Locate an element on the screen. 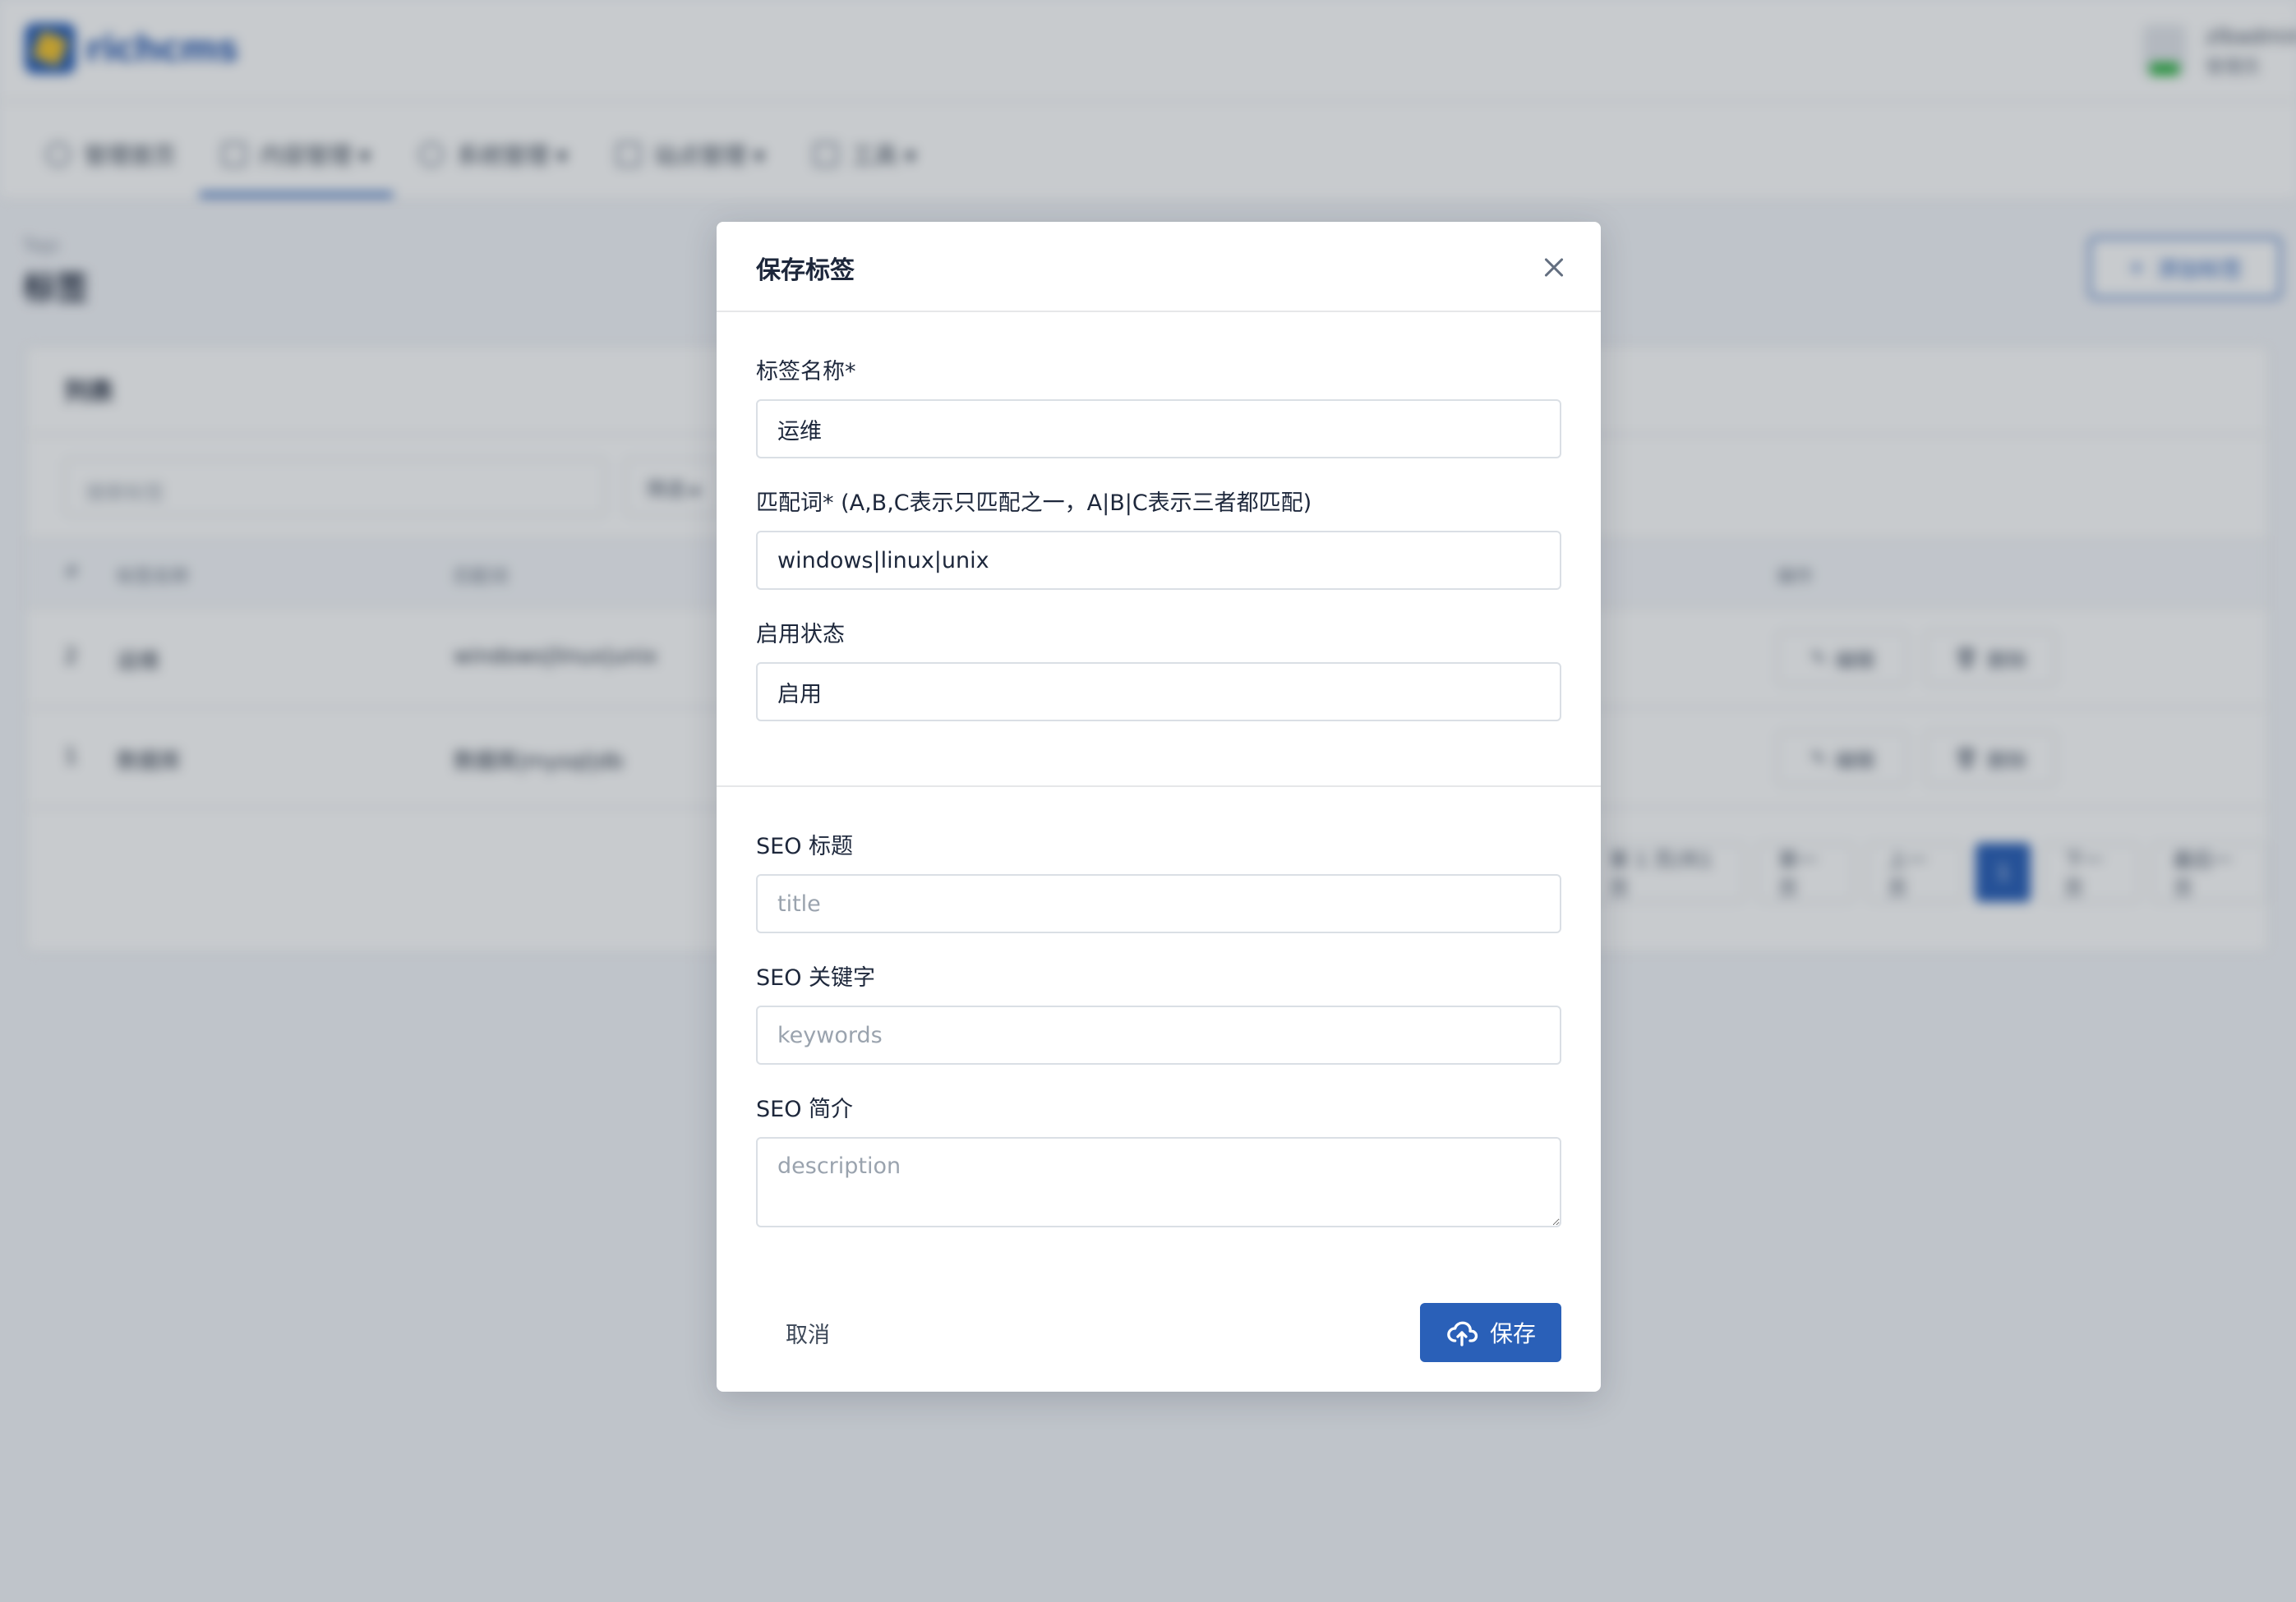 The width and height of the screenshot is (2296, 1602). tag-name-input is located at coordinates (1158, 428).